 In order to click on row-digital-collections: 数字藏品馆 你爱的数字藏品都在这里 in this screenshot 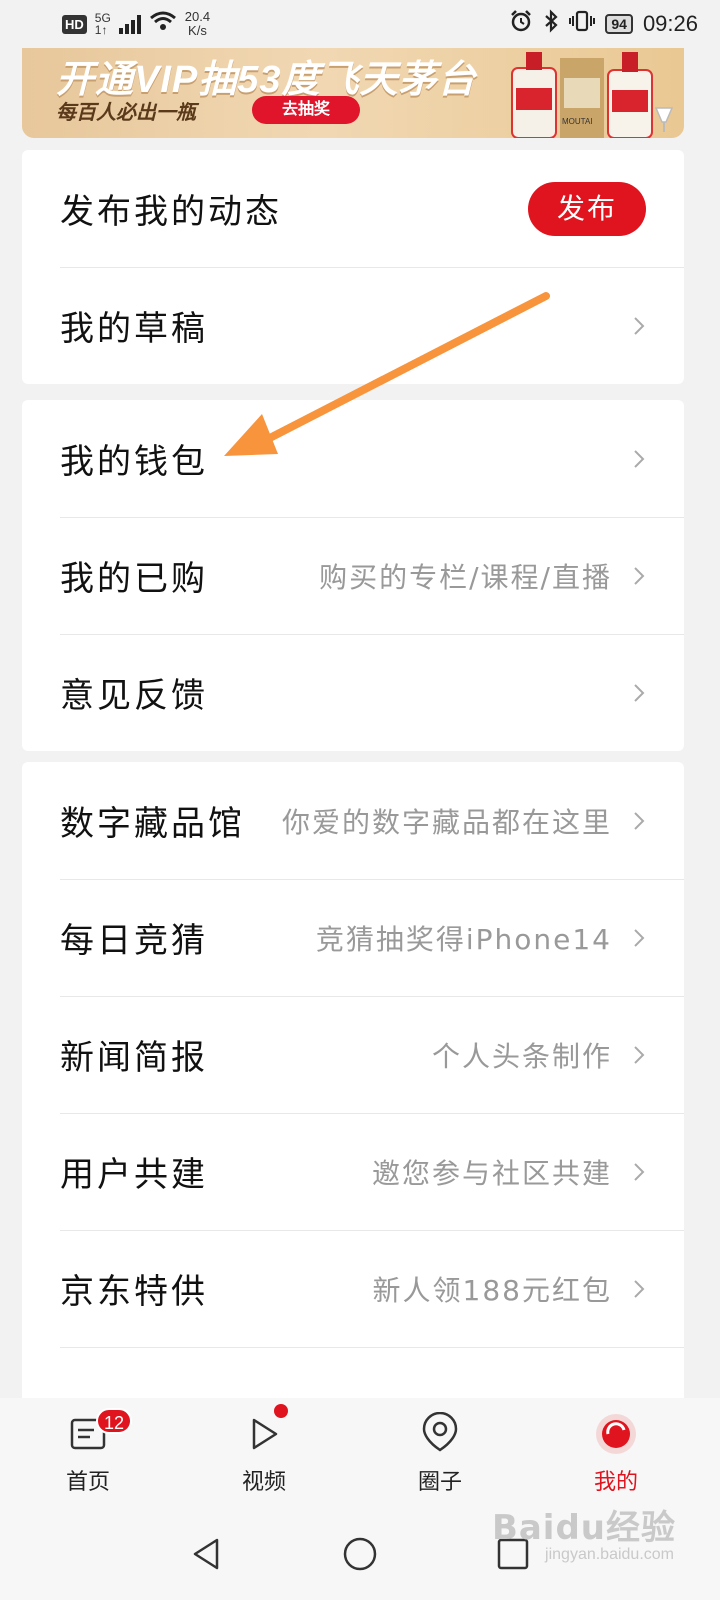, I will do `click(353, 820)`.